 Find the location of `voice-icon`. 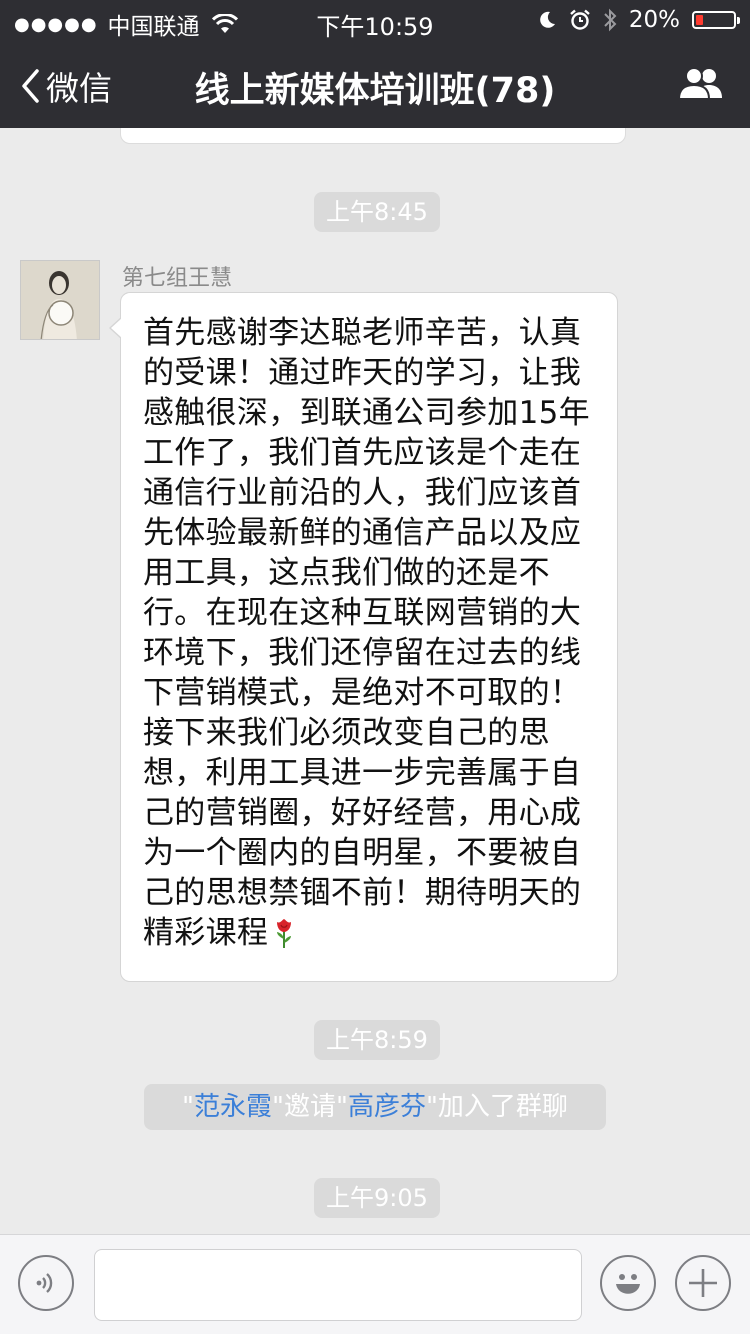

voice-icon is located at coordinates (44, 1283).